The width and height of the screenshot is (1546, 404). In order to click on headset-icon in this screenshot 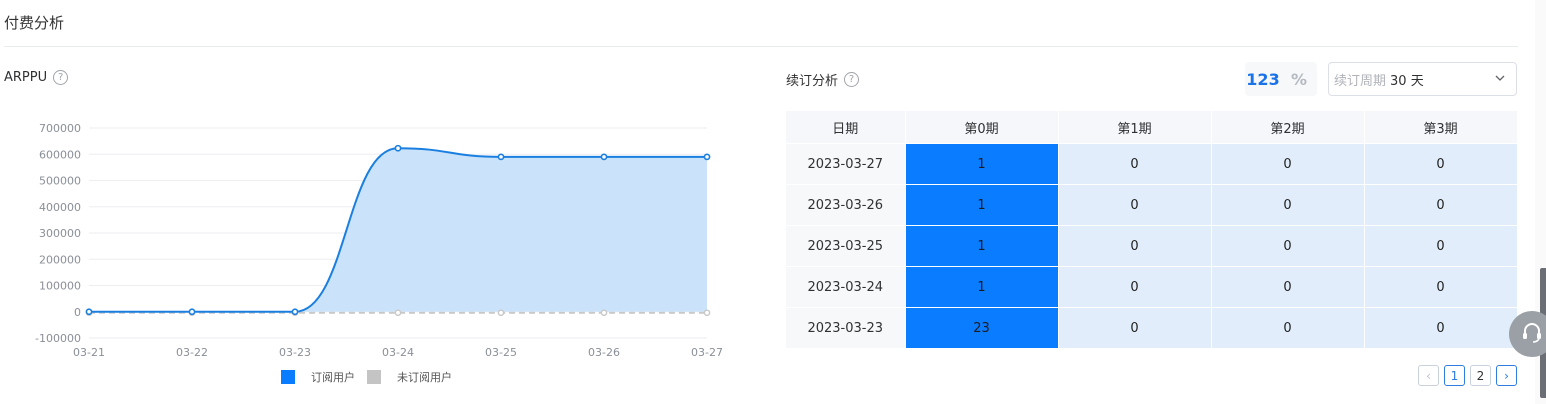, I will do `click(1532, 334)`.